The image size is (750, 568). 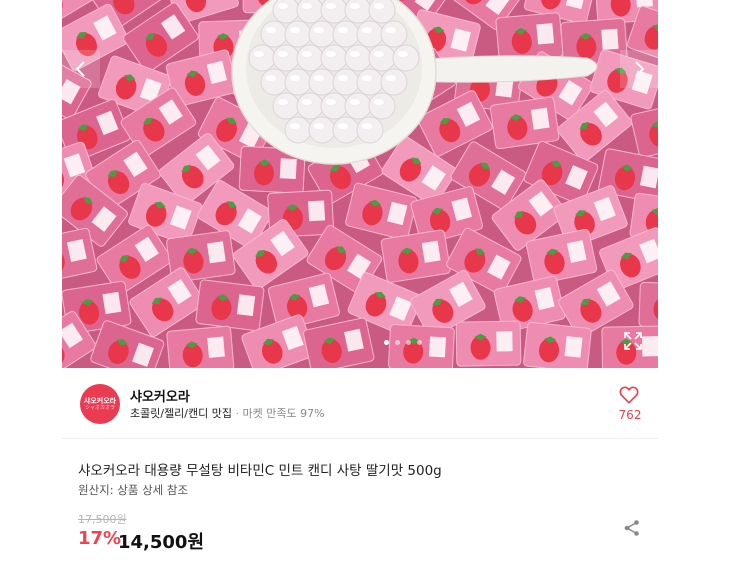 I want to click on share-button, so click(x=632, y=528).